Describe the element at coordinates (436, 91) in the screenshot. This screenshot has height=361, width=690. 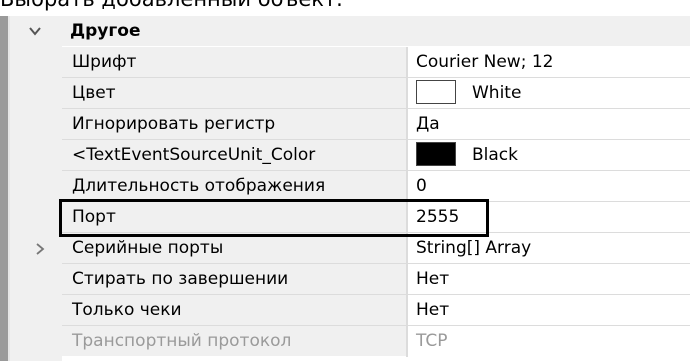
I see `color-swatch-white` at that location.